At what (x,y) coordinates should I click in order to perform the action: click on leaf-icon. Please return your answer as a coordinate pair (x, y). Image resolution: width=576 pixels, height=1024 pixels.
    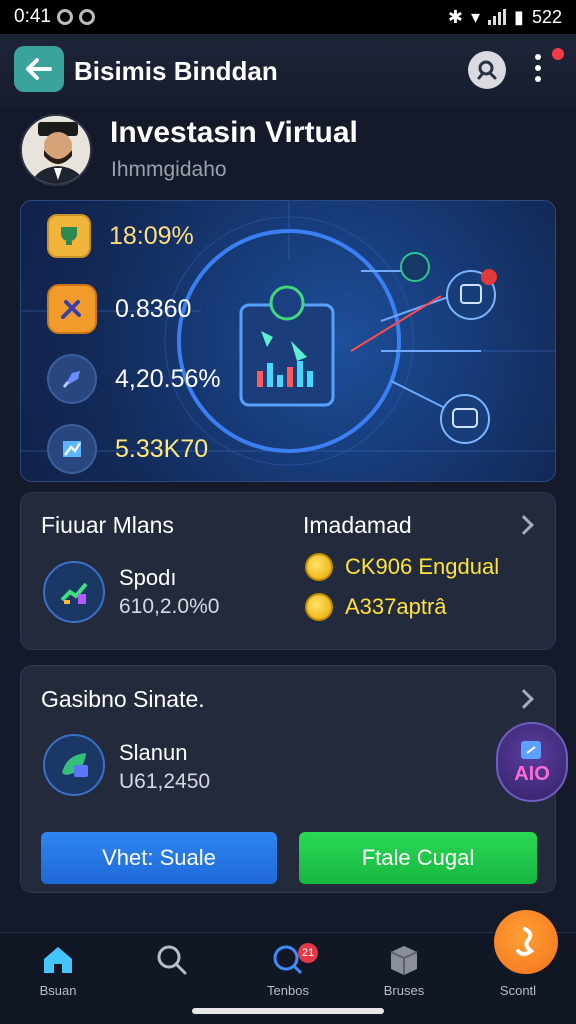
    Looking at the image, I should click on (74, 765).